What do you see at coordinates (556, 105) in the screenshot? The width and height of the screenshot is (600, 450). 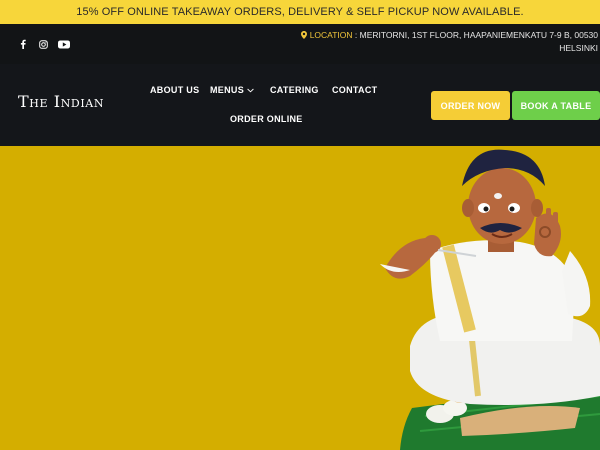 I see `book-table-button: BOOK A TABLE` at bounding box center [556, 105].